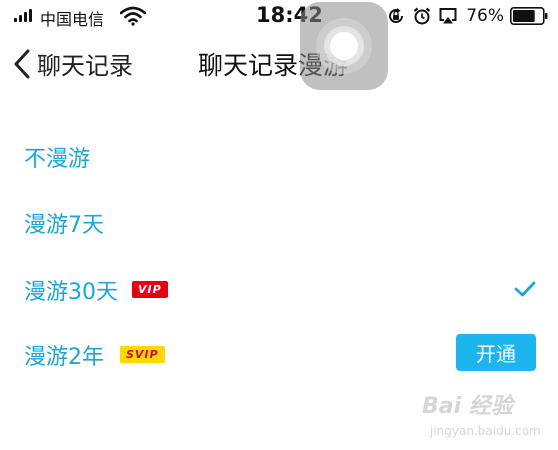 Image resolution: width=558 pixels, height=450 pixels. What do you see at coordinates (464, 16) in the screenshot?
I see `status-right-group: 76%` at bounding box center [464, 16].